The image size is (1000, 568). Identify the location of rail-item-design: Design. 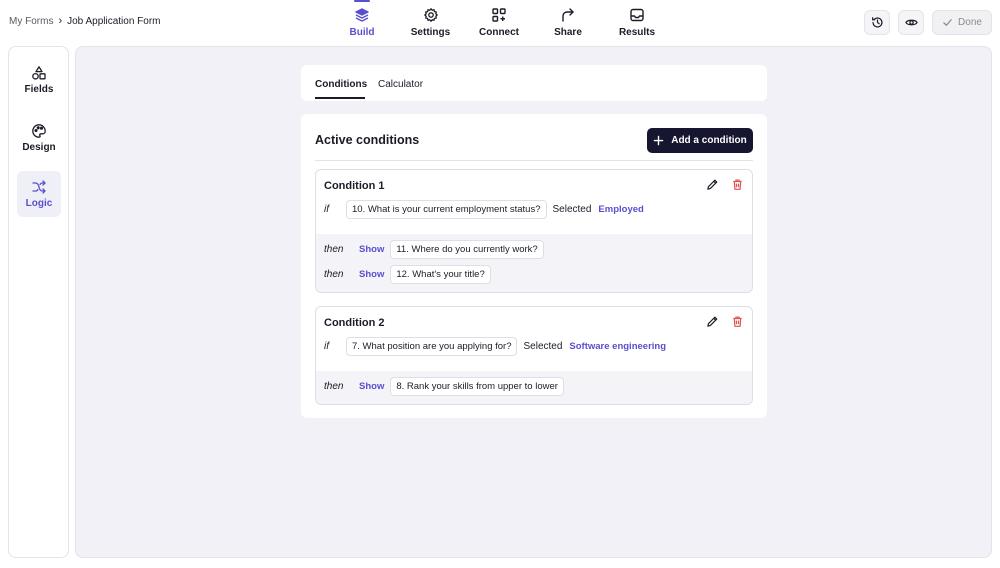
(39, 138).